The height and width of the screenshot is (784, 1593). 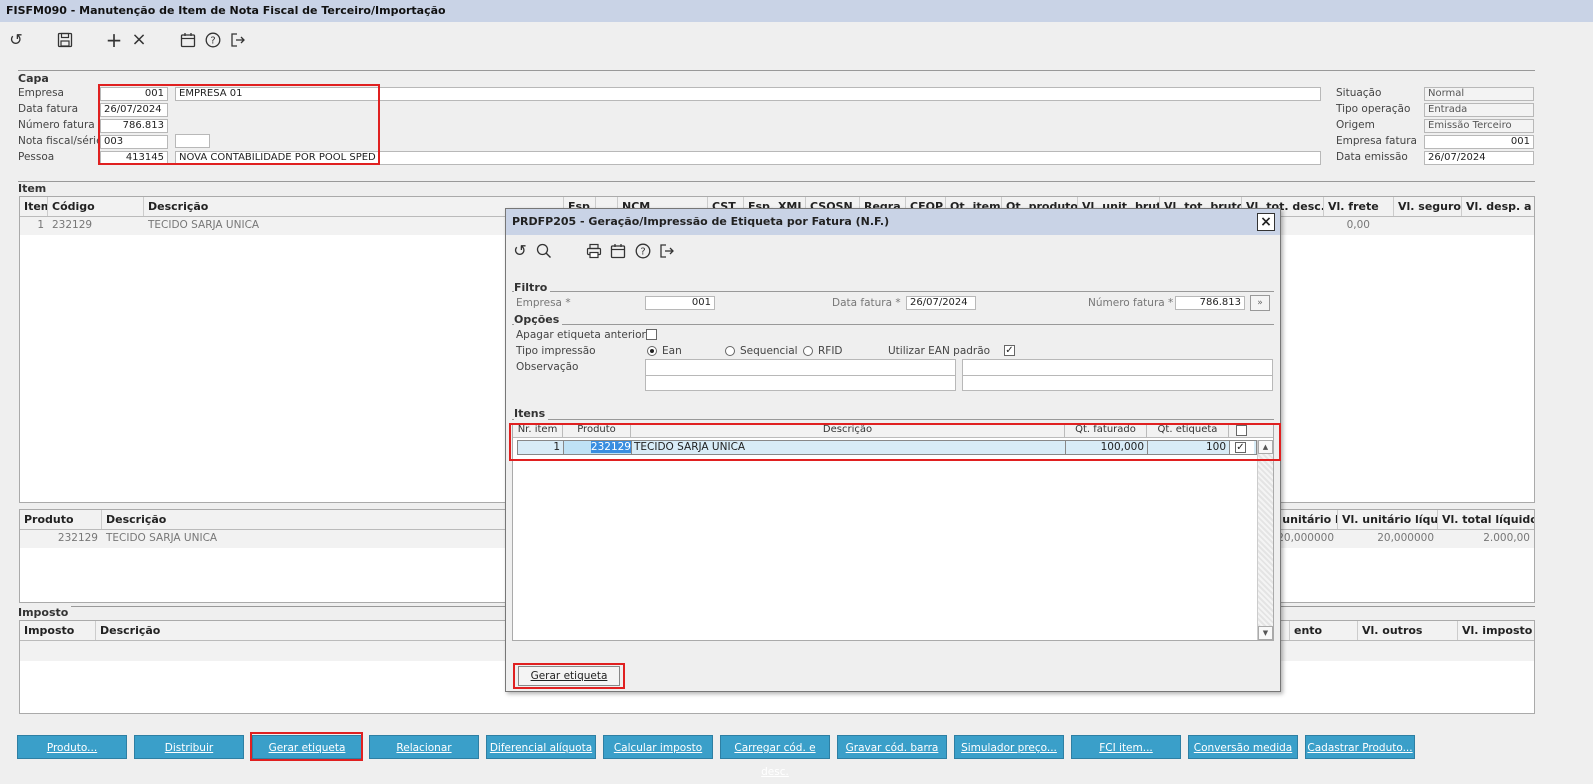 What do you see at coordinates (1265, 633) in the screenshot?
I see `scroll-down-icon: ▼` at bounding box center [1265, 633].